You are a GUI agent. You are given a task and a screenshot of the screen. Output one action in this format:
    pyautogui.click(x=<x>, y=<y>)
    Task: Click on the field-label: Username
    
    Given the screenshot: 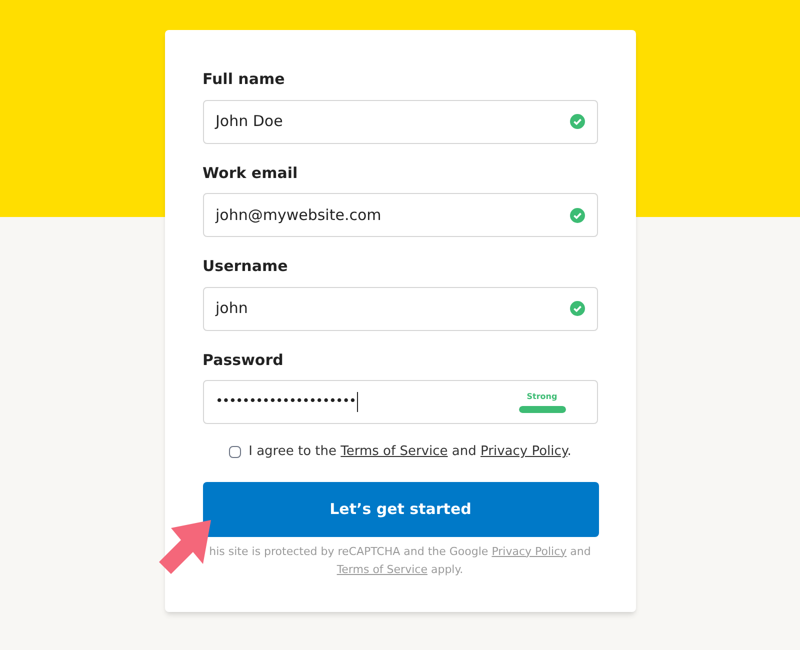 What is the action you would take?
    pyautogui.click(x=245, y=266)
    